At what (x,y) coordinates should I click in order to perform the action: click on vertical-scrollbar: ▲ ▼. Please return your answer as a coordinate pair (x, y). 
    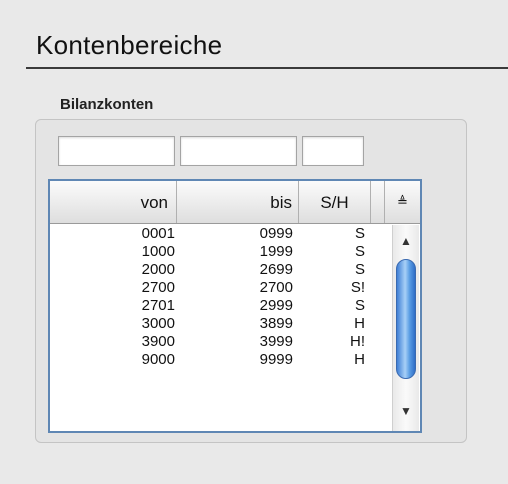
    Looking at the image, I should click on (405, 328).